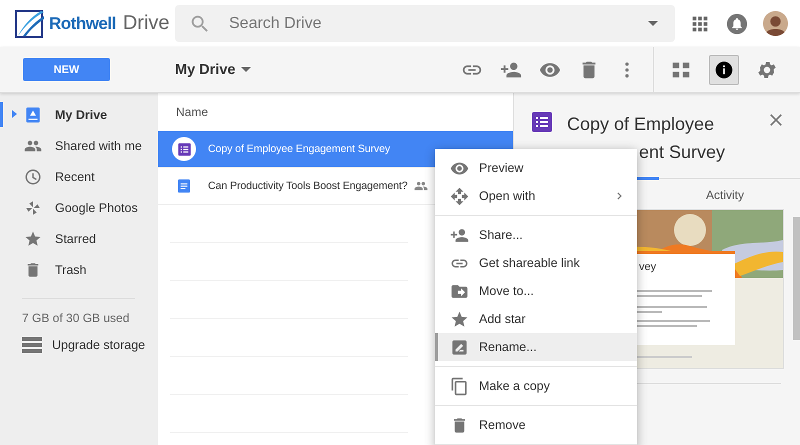  Describe the element at coordinates (308, 186) in the screenshot. I see `file-name: Can Productivity Tools Boost Engagement?` at that location.